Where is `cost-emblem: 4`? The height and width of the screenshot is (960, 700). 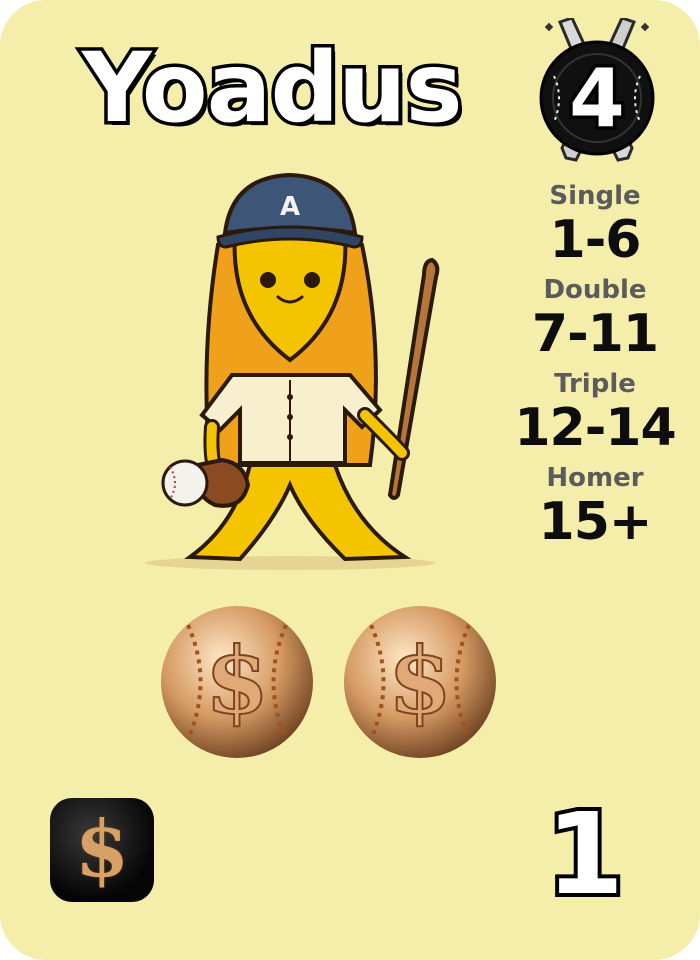 cost-emblem: 4 is located at coordinates (597, 92).